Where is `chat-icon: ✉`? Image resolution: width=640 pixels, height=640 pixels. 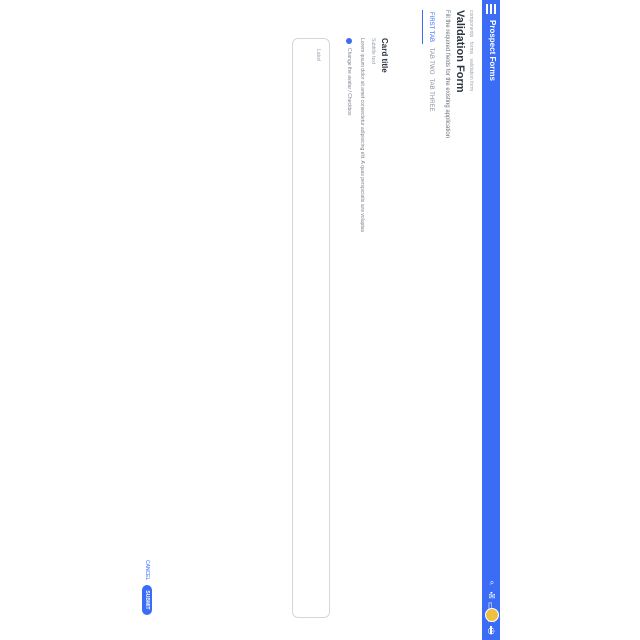 chat-icon: ✉ is located at coordinates (492, 597).